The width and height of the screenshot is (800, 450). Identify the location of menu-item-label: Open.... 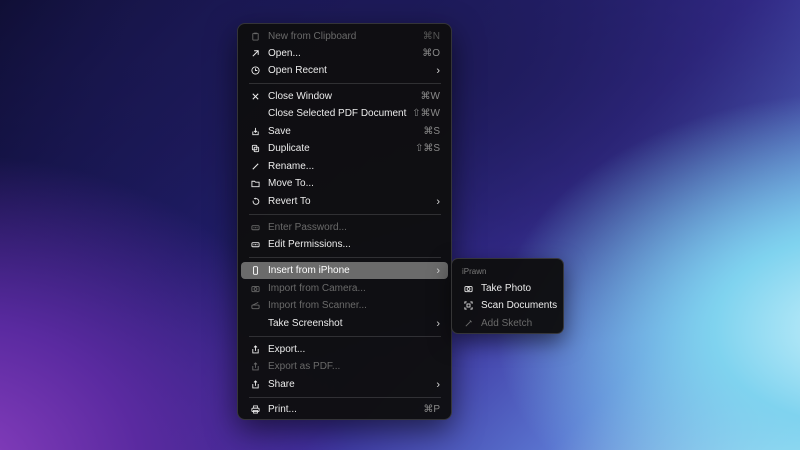
(284, 53).